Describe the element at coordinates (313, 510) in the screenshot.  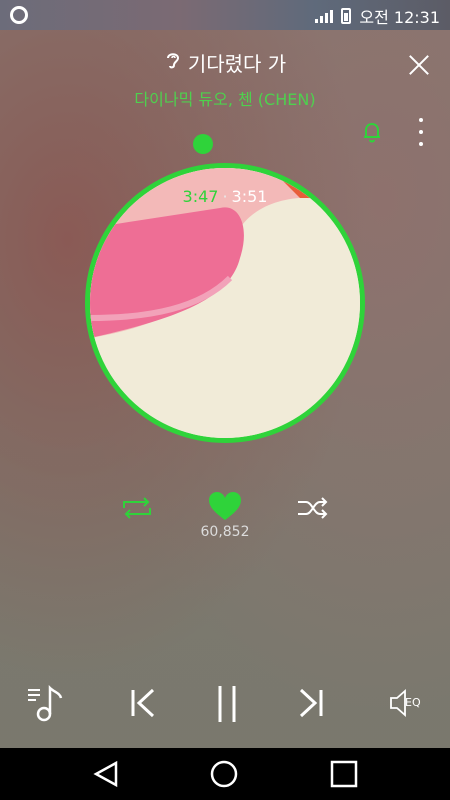
I see `shuffle-icon` at that location.